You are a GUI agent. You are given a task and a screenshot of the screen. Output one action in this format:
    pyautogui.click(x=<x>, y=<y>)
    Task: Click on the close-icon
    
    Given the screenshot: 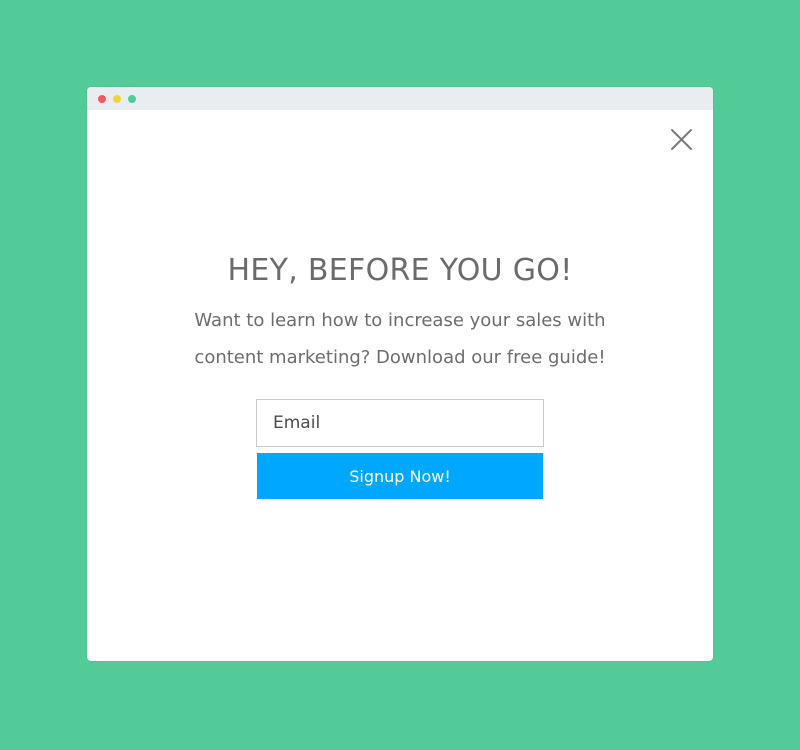 What is the action you would take?
    pyautogui.click(x=681, y=139)
    